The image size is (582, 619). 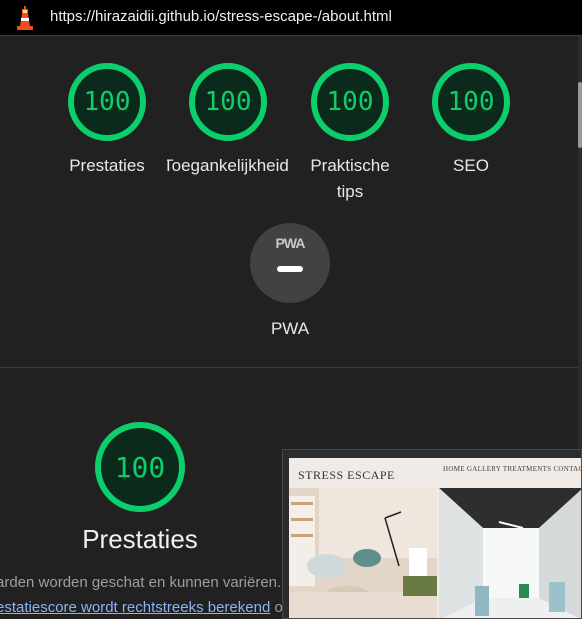 What do you see at coordinates (350, 178) in the screenshot?
I see `gauge-label-praktische-tips: Praktische tips` at bounding box center [350, 178].